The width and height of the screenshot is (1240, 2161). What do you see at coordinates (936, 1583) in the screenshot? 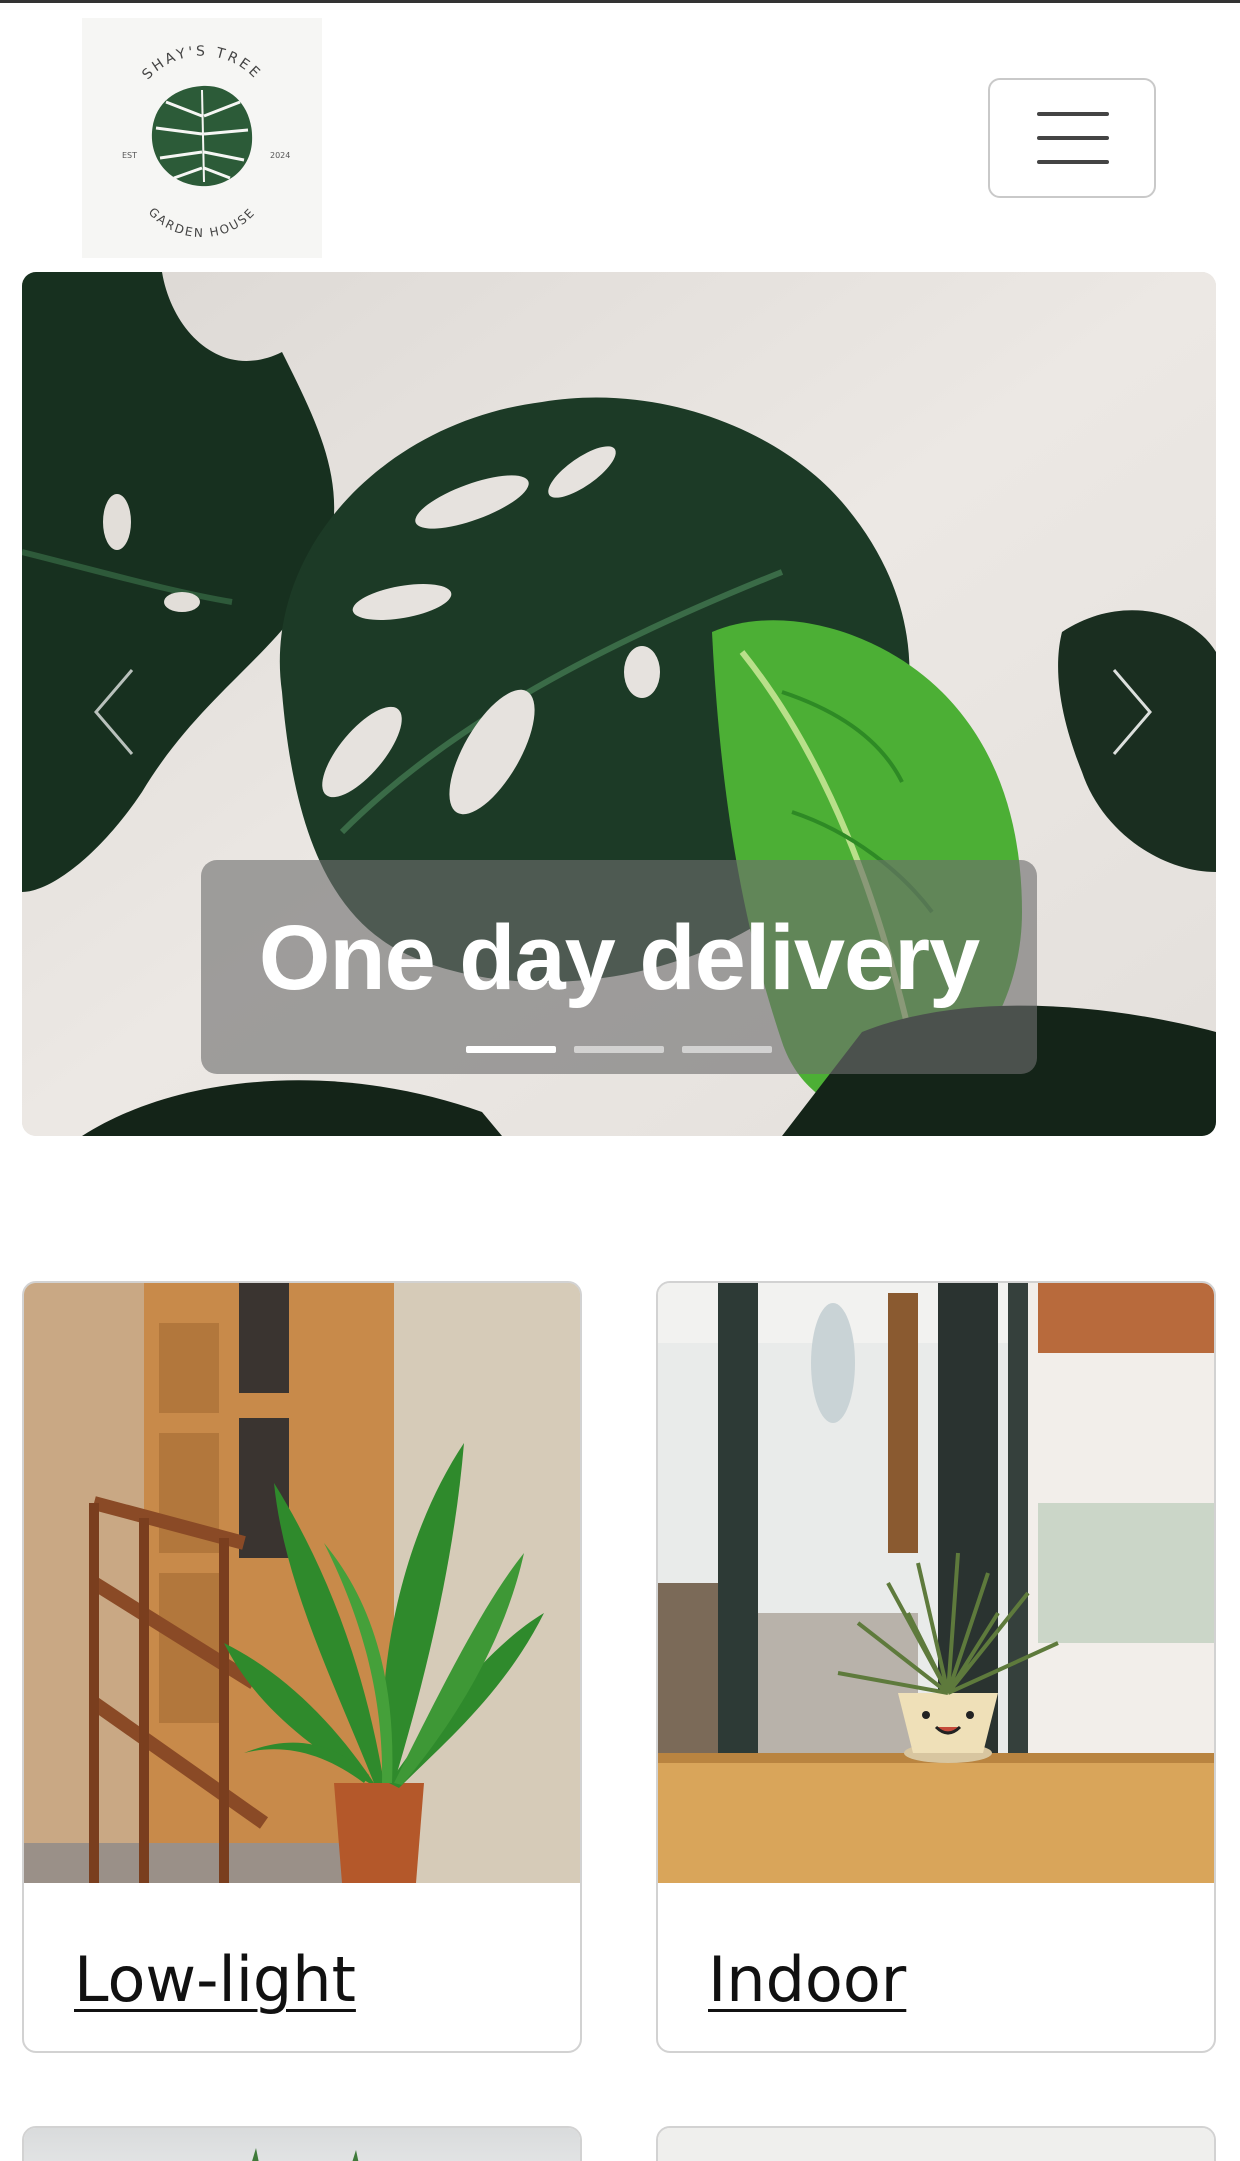
I see `category-image-indoor` at bounding box center [936, 1583].